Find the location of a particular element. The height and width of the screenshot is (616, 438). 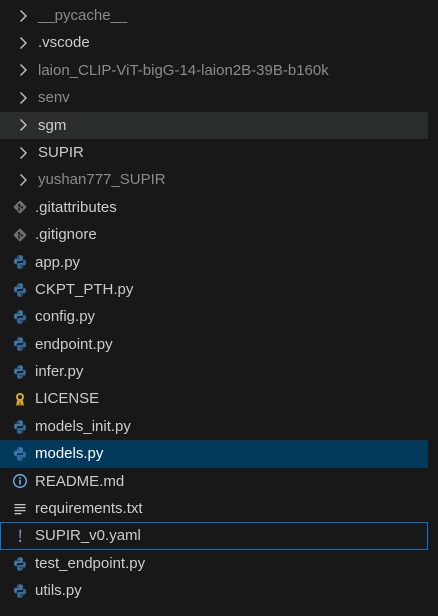

file-item-models-init-py: models_init.py is located at coordinates (214, 426).